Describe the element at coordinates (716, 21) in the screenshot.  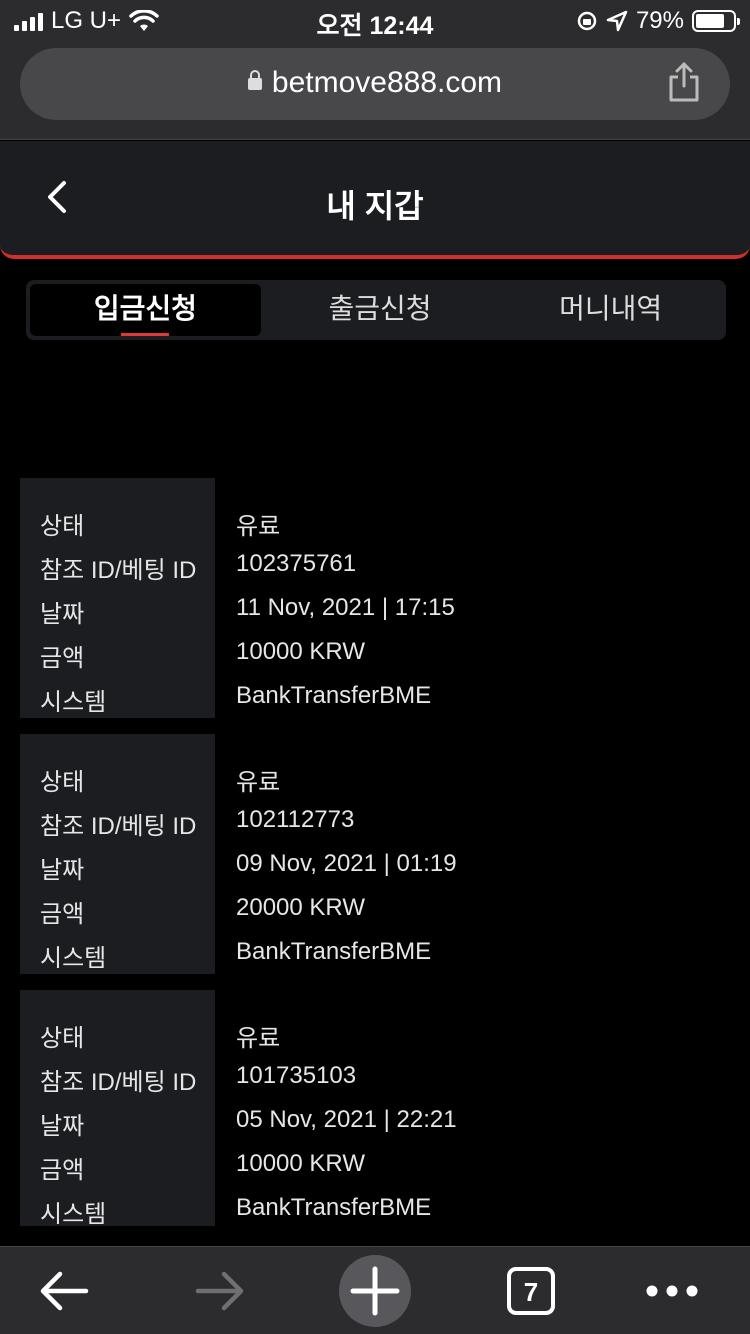
I see `battery-icon` at that location.